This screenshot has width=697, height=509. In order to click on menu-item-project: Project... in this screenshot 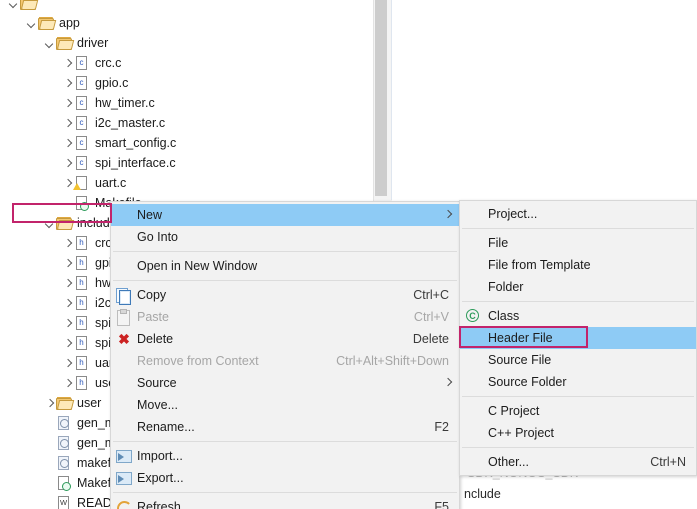, I will do `click(578, 214)`.